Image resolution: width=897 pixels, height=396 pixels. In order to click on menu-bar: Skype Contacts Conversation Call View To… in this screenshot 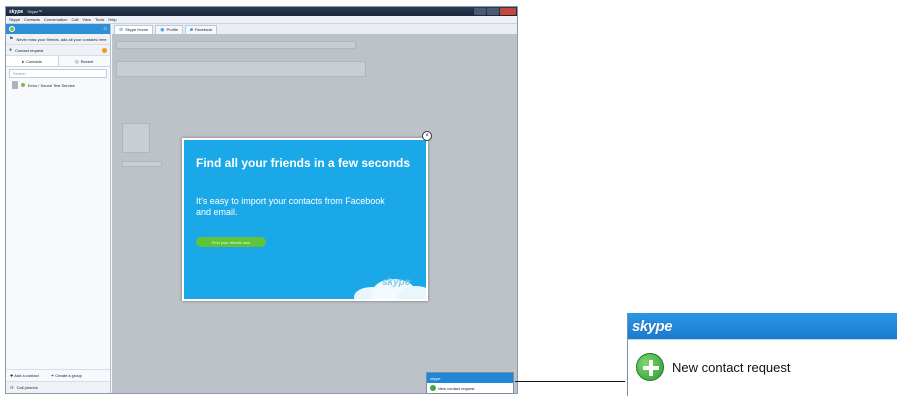, I will do `click(261, 20)`.